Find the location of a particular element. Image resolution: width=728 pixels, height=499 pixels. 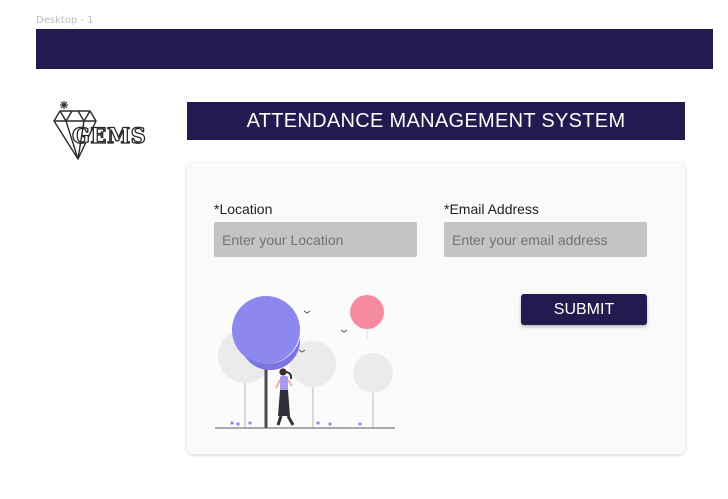

park-illustration is located at coordinates (307, 359).